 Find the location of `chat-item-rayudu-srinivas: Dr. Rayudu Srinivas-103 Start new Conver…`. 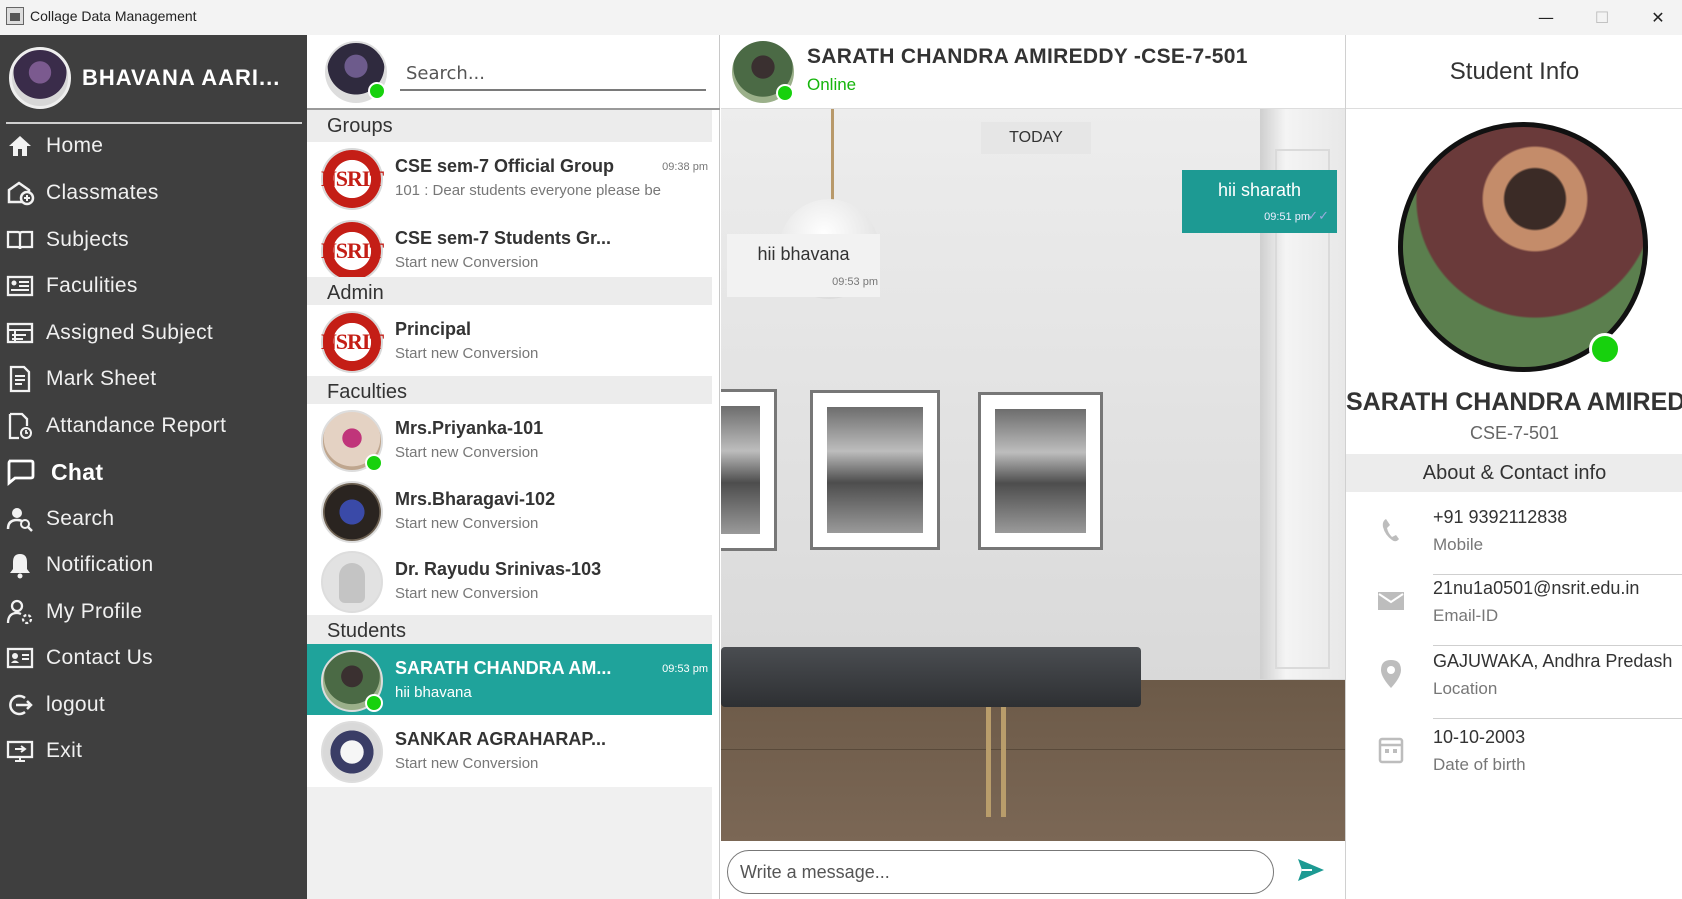

chat-item-rayudu-srinivas: Dr. Rayudu Srinivas-103 Start new Conver… is located at coordinates (509, 581).